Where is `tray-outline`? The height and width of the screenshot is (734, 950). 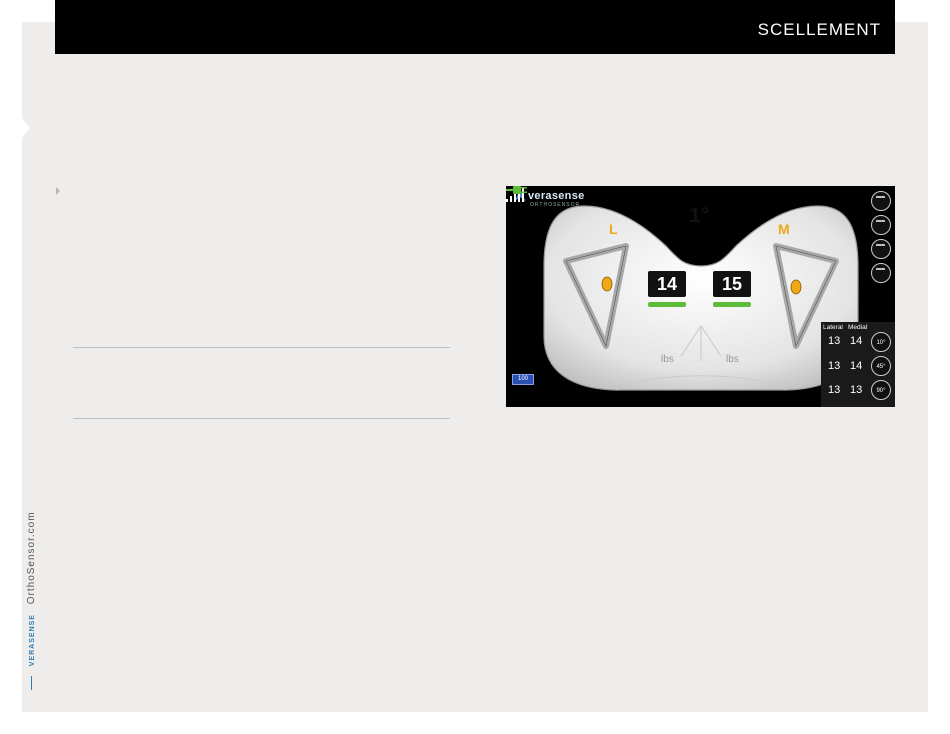 tray-outline is located at coordinates (701, 298).